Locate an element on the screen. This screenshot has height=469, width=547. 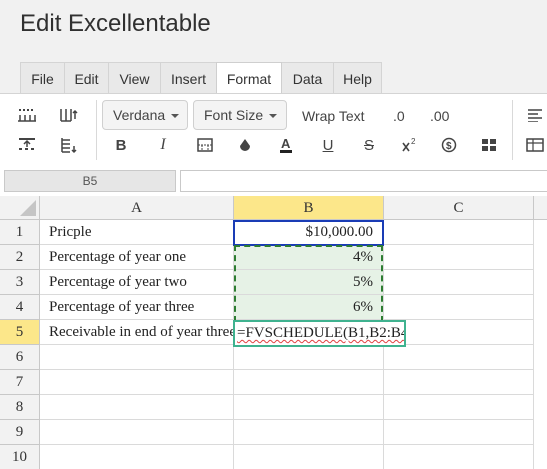
menu-insert: Insert is located at coordinates (188, 78).